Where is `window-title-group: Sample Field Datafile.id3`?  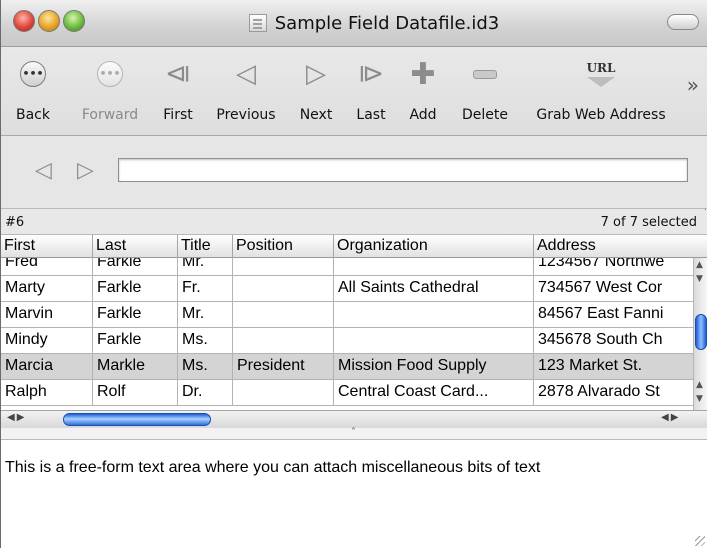 window-title-group: Sample Field Datafile.id3 is located at coordinates (354, 23).